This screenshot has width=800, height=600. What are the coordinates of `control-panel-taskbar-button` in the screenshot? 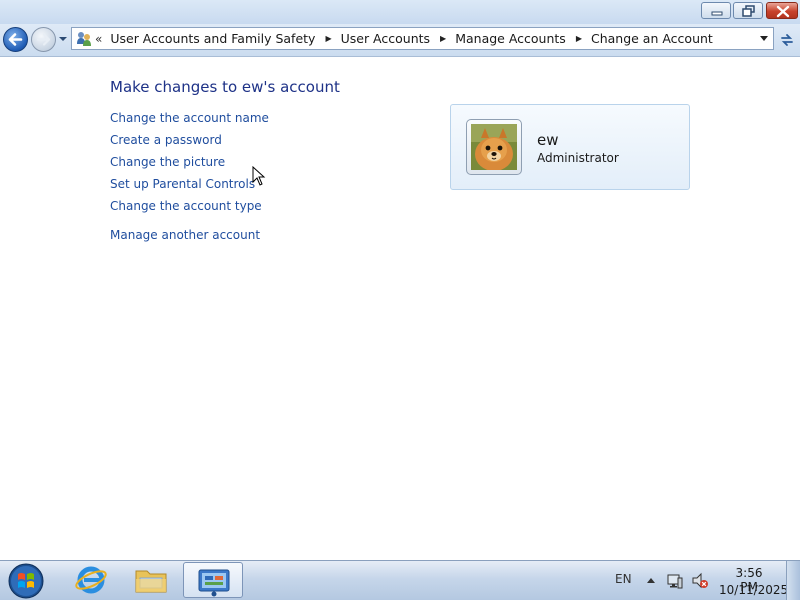 It's located at (213, 580).